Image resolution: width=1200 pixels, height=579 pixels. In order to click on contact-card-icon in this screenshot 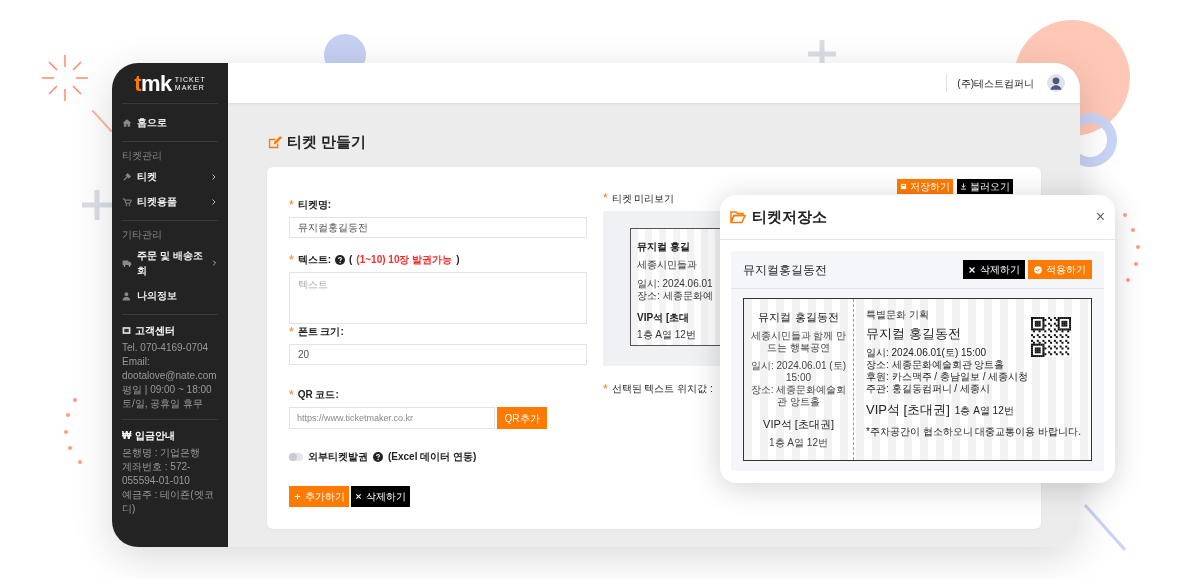, I will do `click(126, 330)`.